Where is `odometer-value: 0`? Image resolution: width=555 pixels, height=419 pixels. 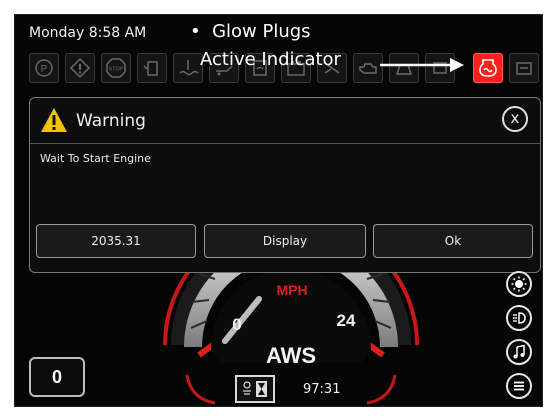
odometer-value: 0 is located at coordinates (57, 377).